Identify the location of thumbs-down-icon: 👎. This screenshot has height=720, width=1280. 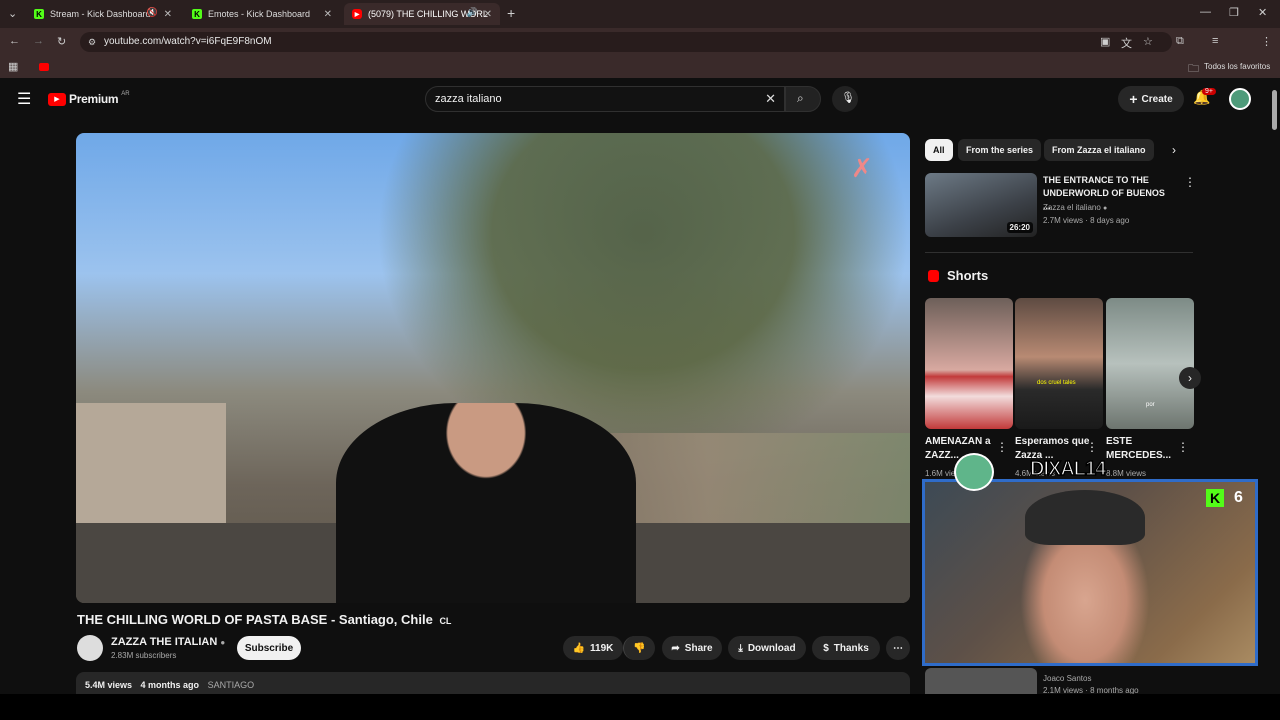
(639, 648).